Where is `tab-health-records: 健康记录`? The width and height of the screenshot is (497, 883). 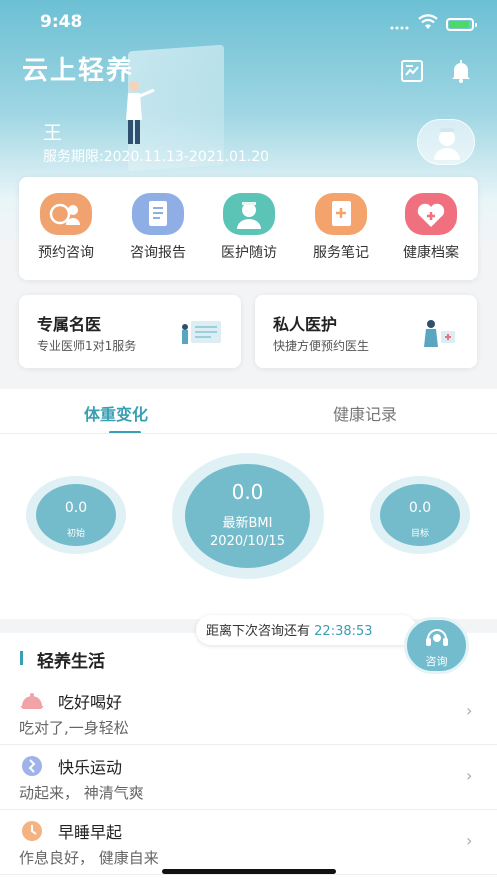
tab-health-records: 健康记录 is located at coordinates (365, 413).